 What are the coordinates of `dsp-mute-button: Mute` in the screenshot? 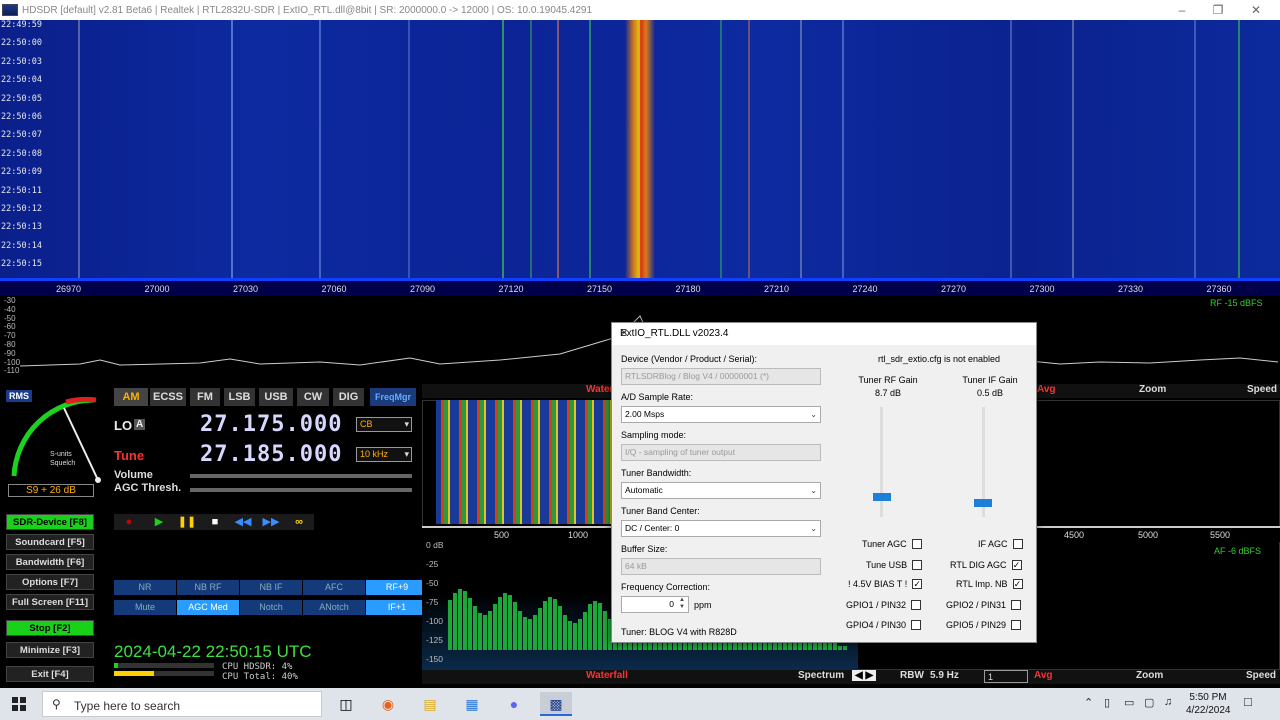 It's located at (145, 607).